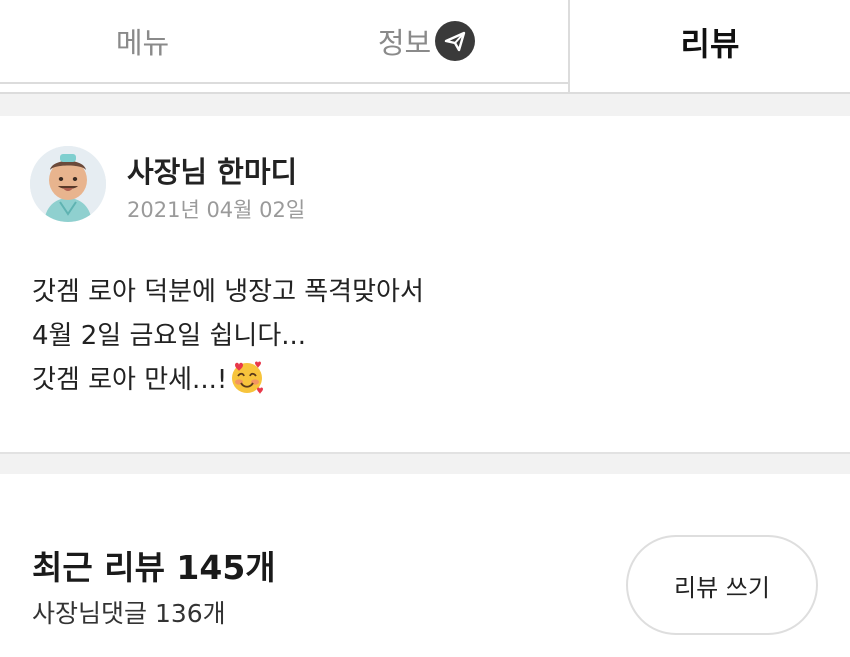 The image size is (850, 657). I want to click on smiling-face-with-hearts-icon, so click(247, 384).